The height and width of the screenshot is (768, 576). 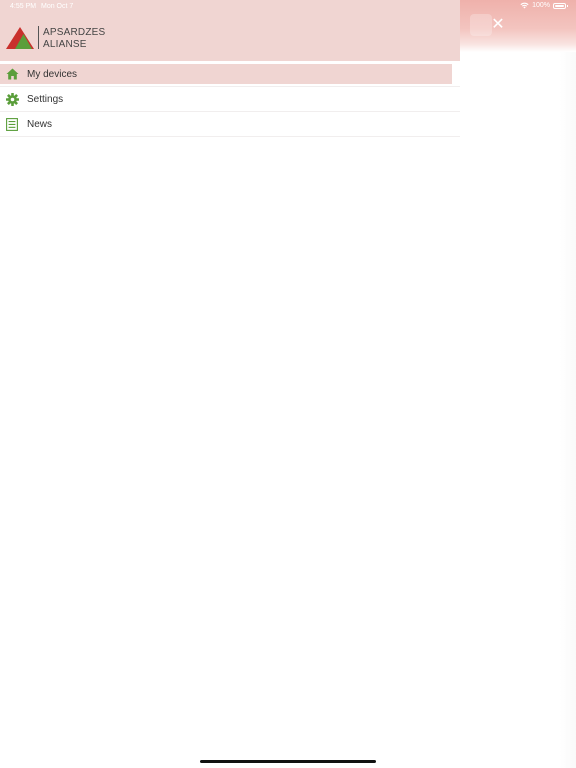 I want to click on menu-label: News, so click(x=40, y=124).